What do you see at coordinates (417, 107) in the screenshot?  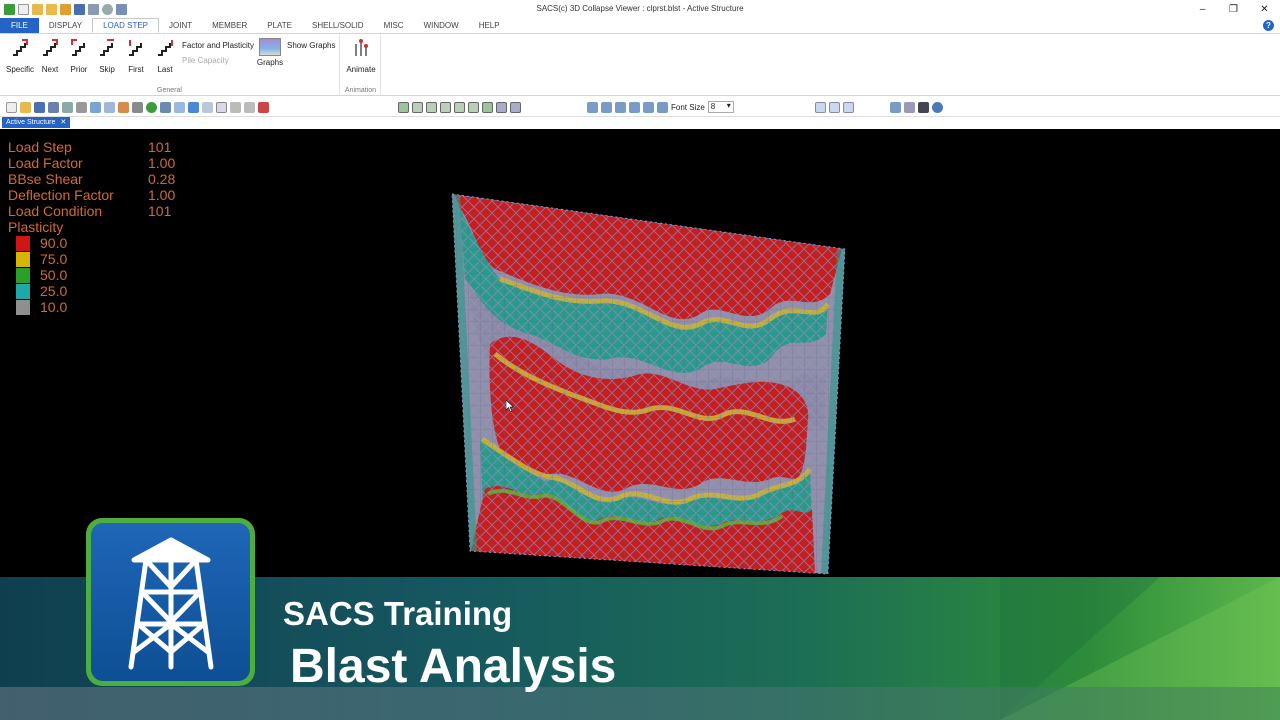 I see `view-front-icon` at bounding box center [417, 107].